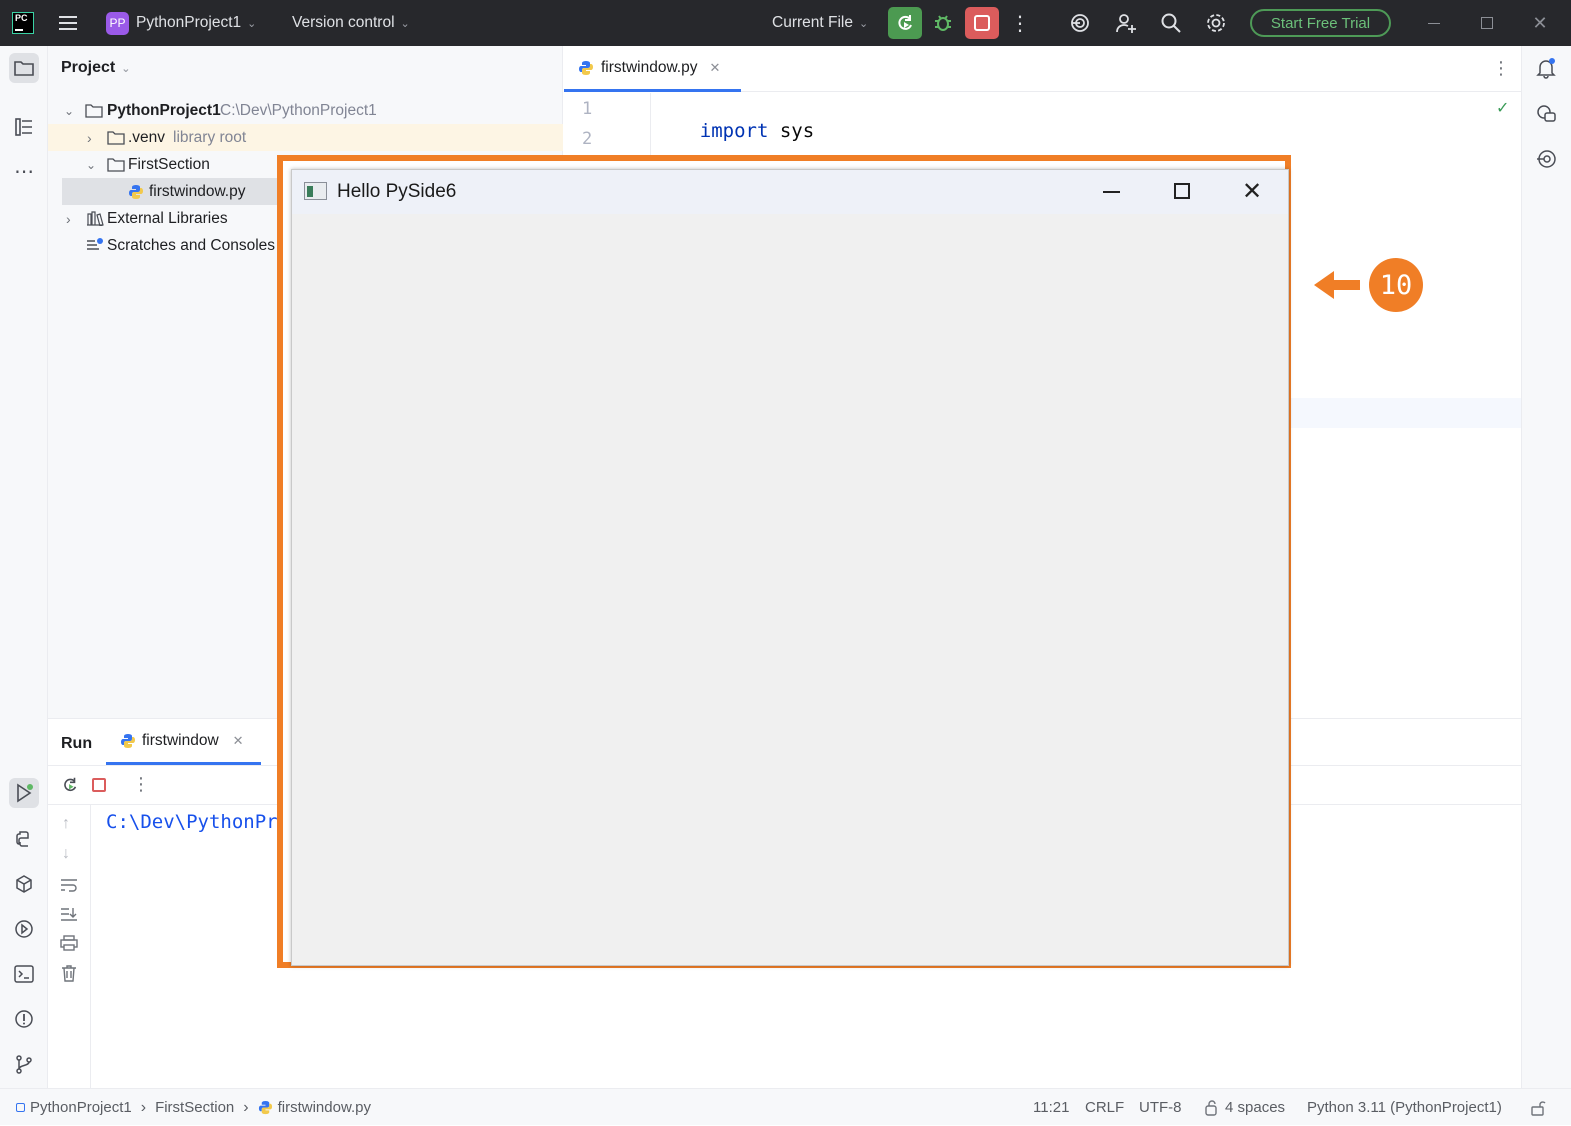 The width and height of the screenshot is (1571, 1126). Describe the element at coordinates (66, 824) in the screenshot. I see `arrow-up-icon: ↑` at that location.